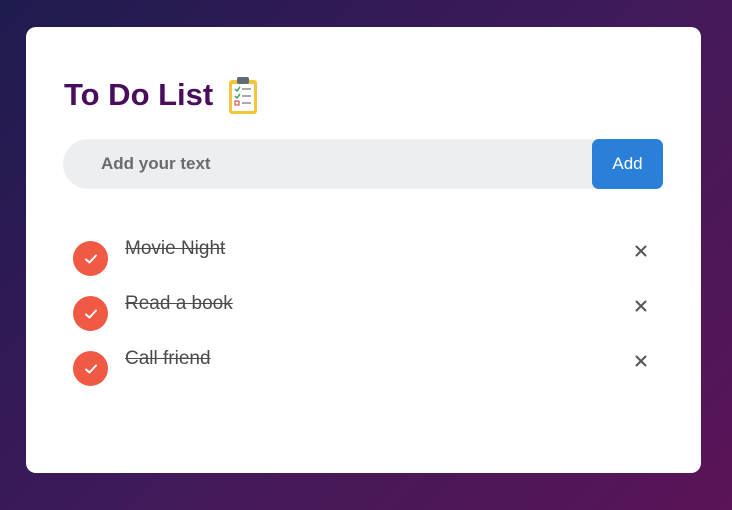  Describe the element at coordinates (627, 164) in the screenshot. I see `add-button: Add` at that location.